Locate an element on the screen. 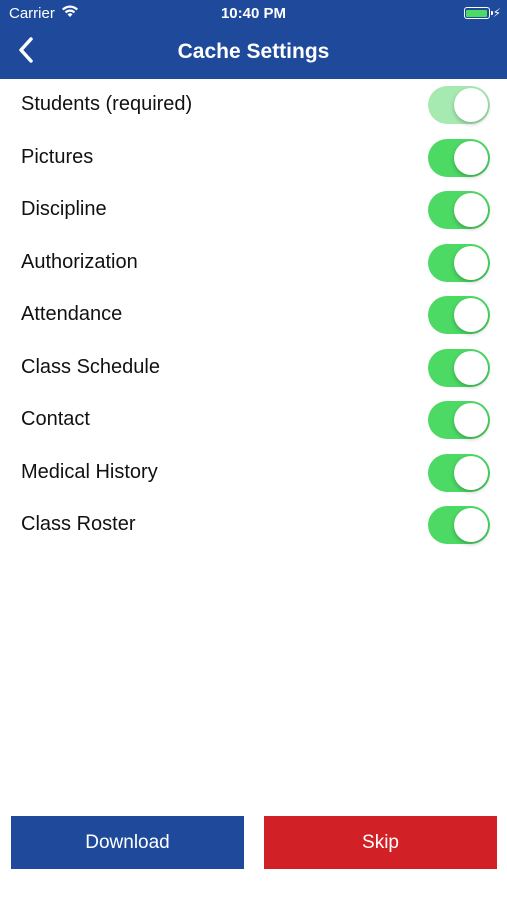 This screenshot has width=507, height=900. setting-row-class-roster: Class Roster is located at coordinates (253, 525).